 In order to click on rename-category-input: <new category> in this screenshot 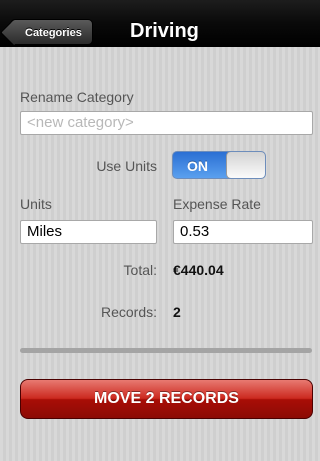, I will do `click(166, 123)`.